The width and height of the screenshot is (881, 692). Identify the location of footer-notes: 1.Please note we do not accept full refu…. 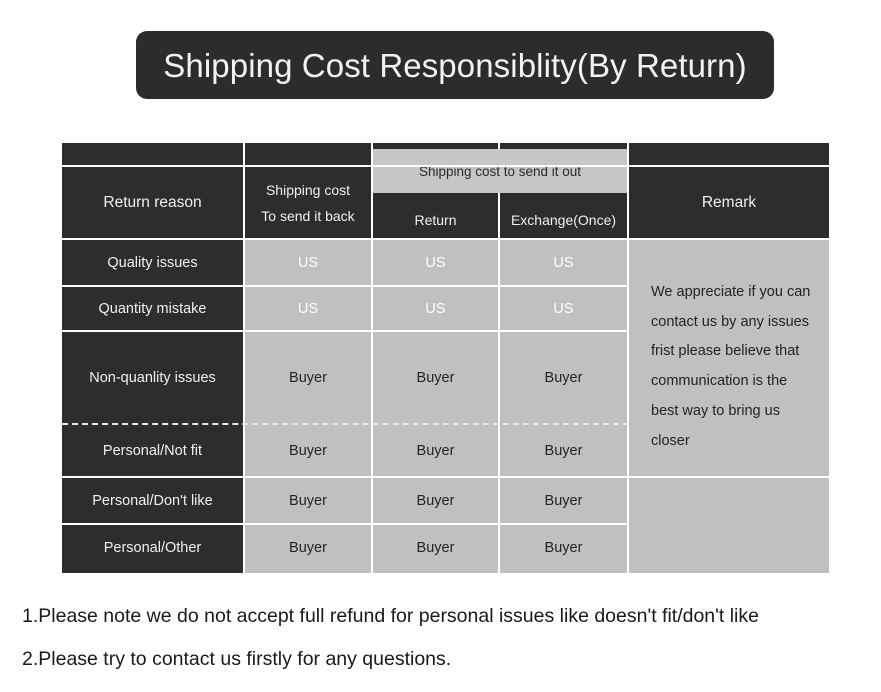
(447, 648).